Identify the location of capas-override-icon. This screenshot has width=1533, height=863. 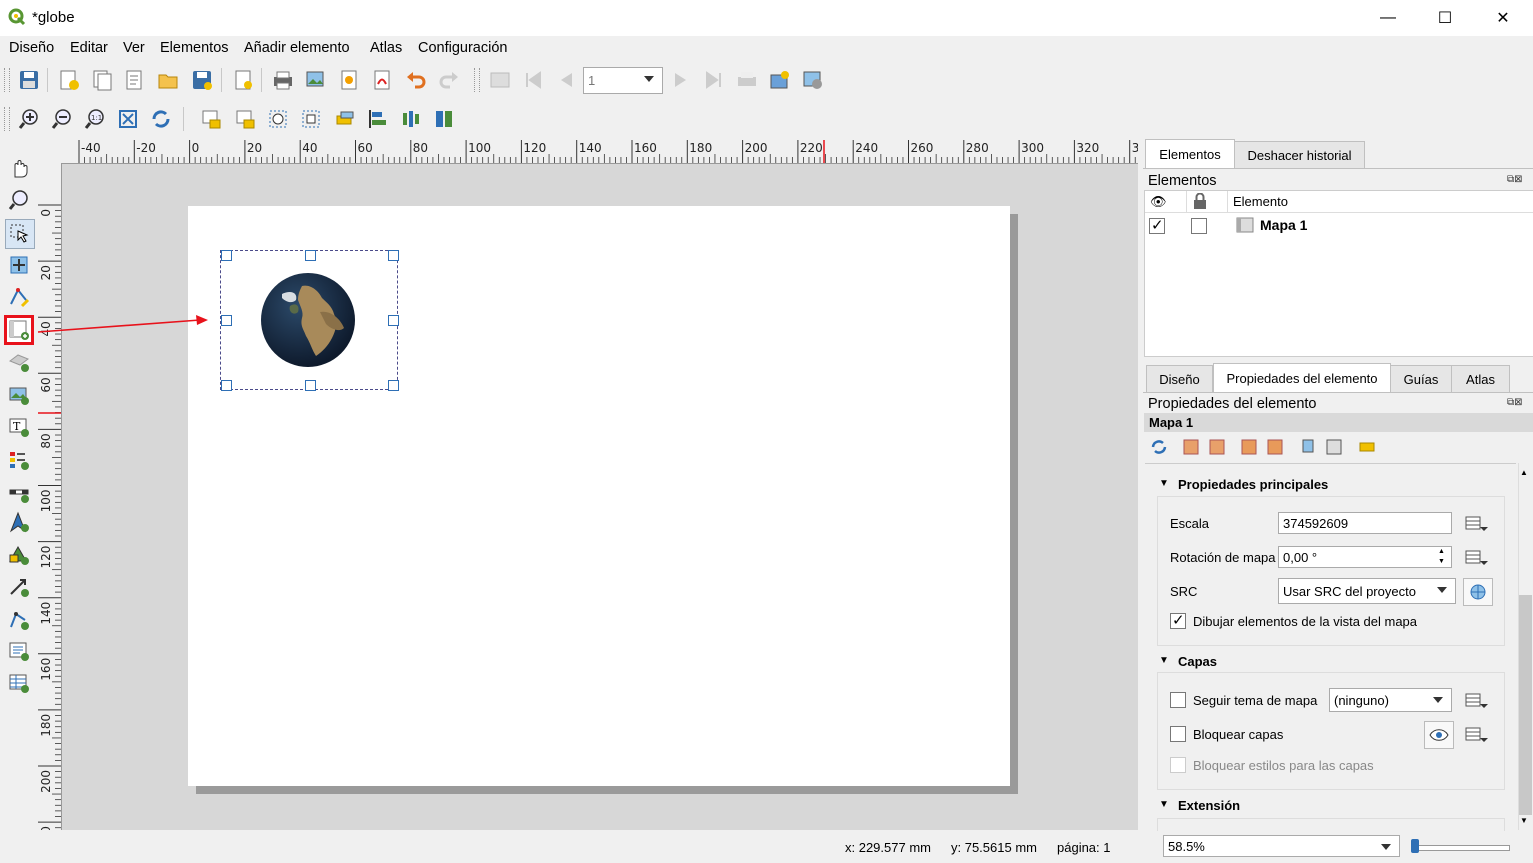
(1476, 734).